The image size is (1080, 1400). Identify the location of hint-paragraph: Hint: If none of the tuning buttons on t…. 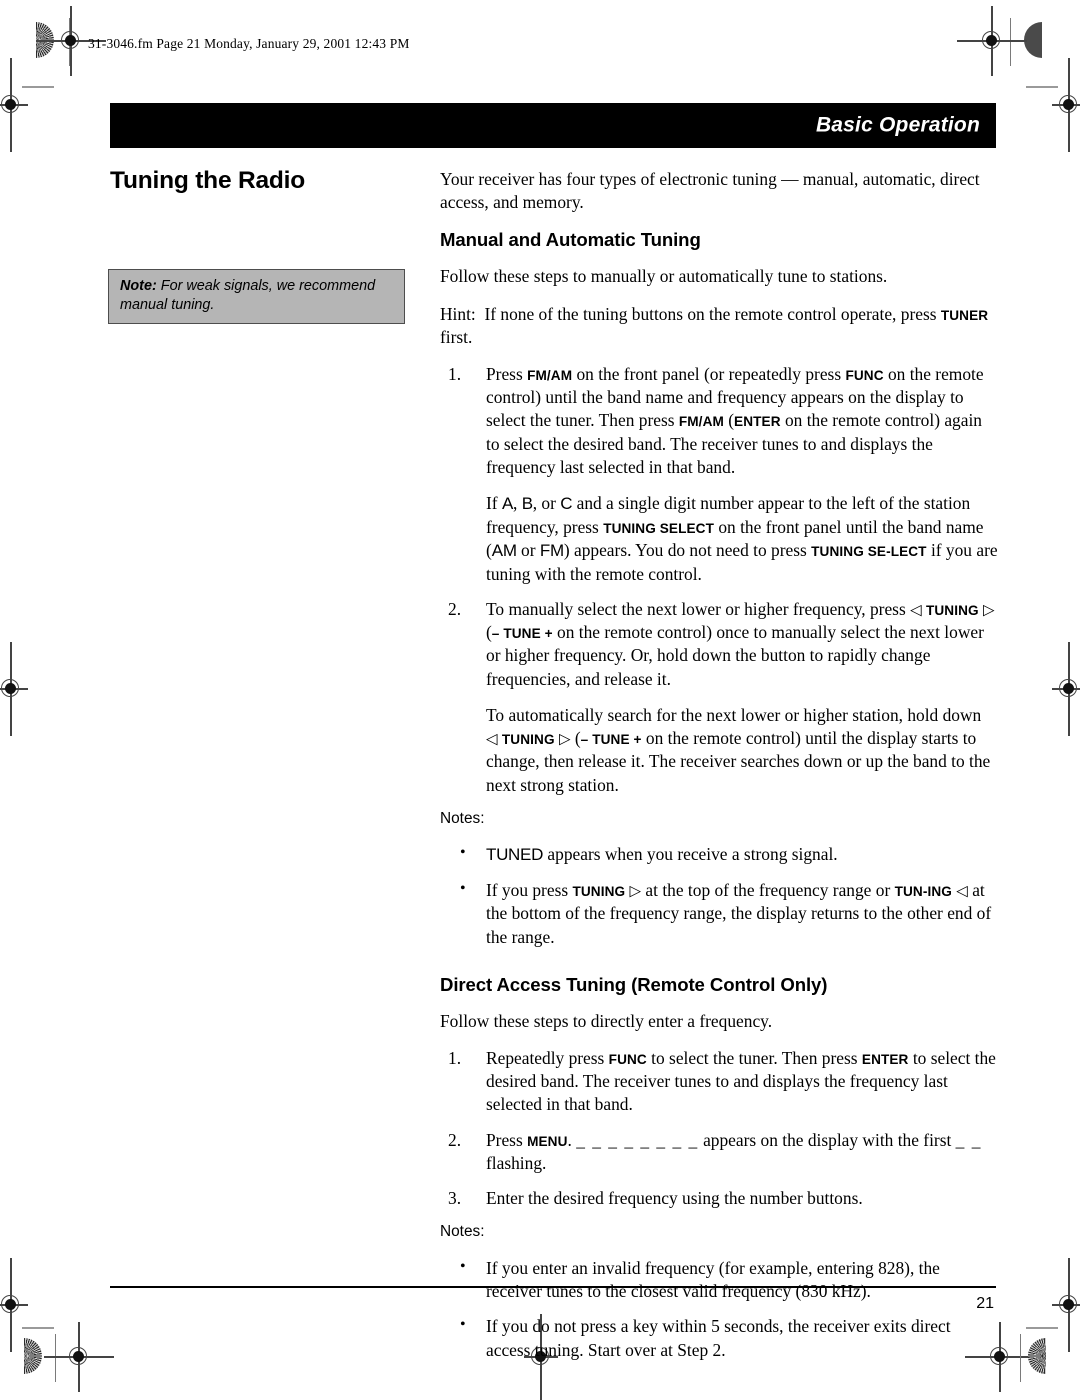
(719, 326).